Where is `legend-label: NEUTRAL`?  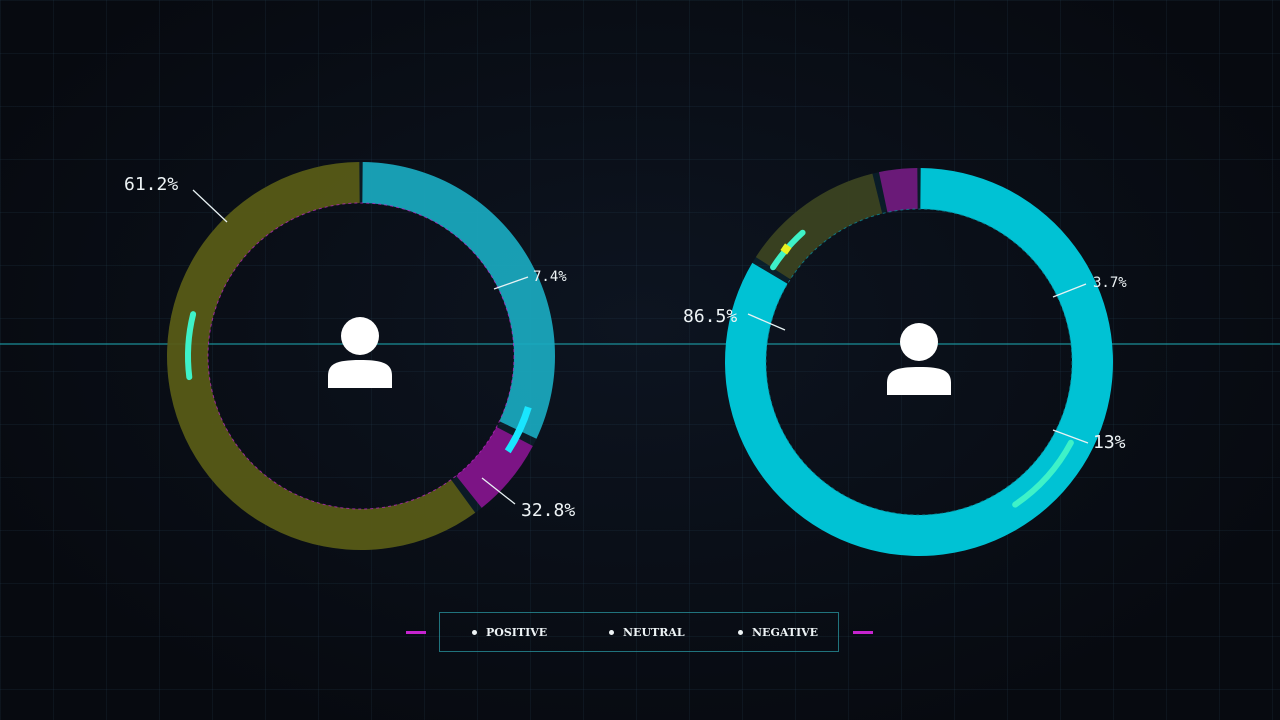 legend-label: NEUTRAL is located at coordinates (654, 632).